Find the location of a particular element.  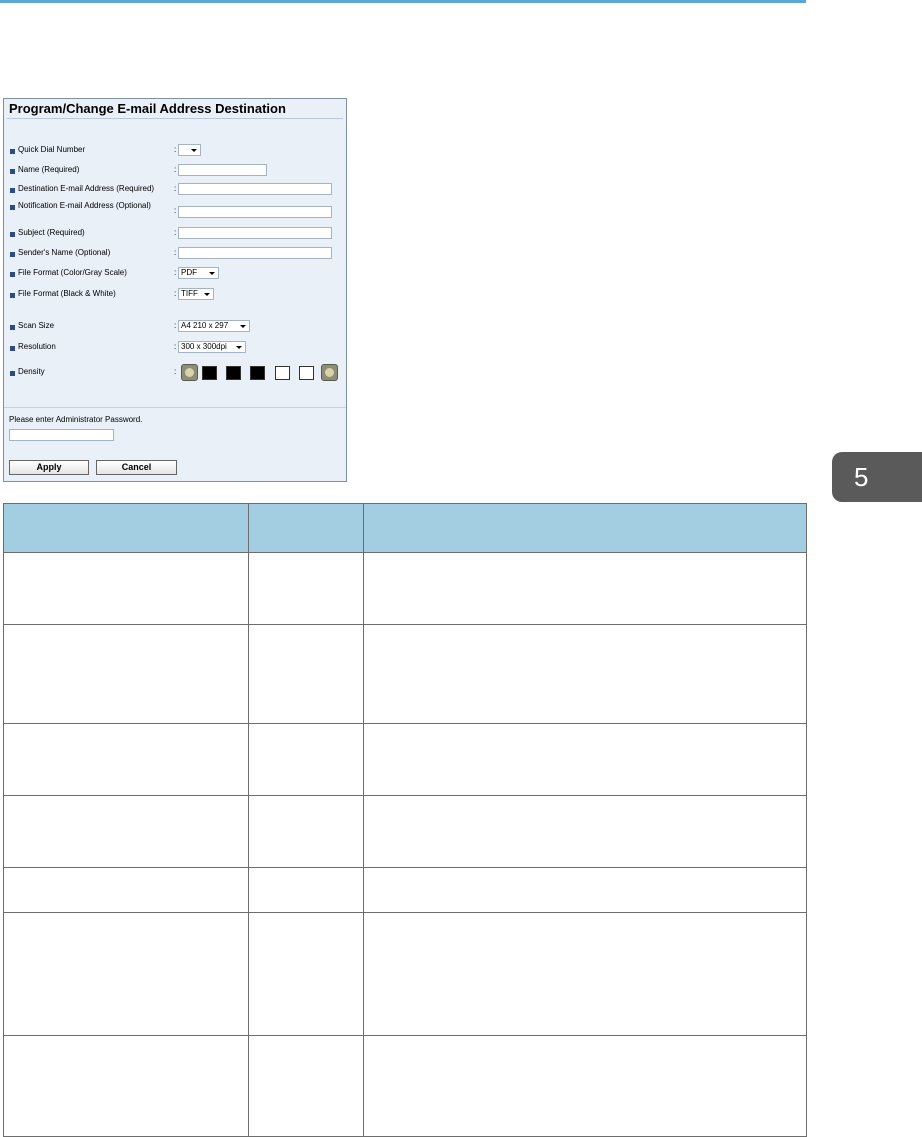

field-row-notification-email: Notification E-mail Address (Optional) : is located at coordinates (175, 209).